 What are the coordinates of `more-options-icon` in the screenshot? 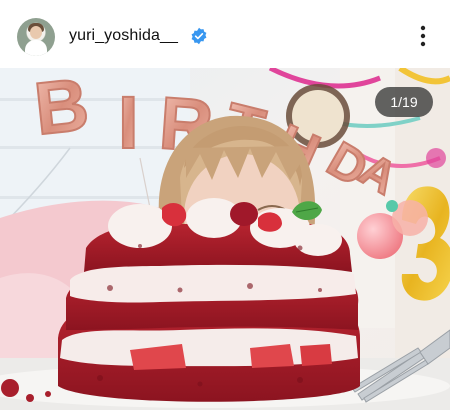 It's located at (423, 36).